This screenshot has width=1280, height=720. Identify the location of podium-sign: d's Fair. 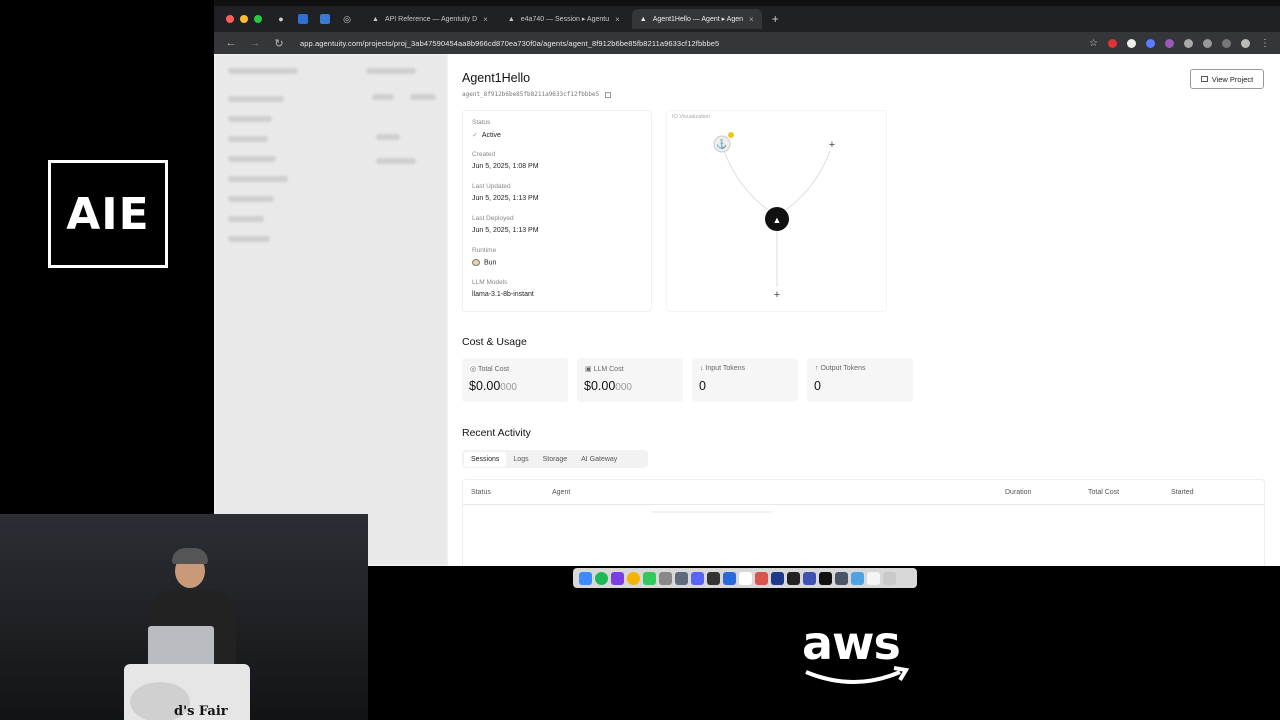
(201, 711).